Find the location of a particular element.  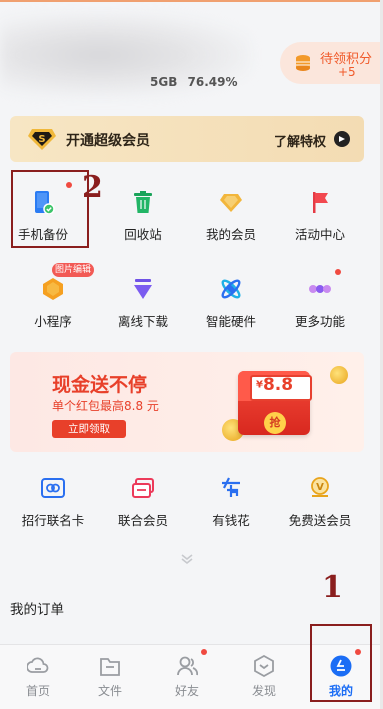

annotation-box-two is located at coordinates (50, 209).